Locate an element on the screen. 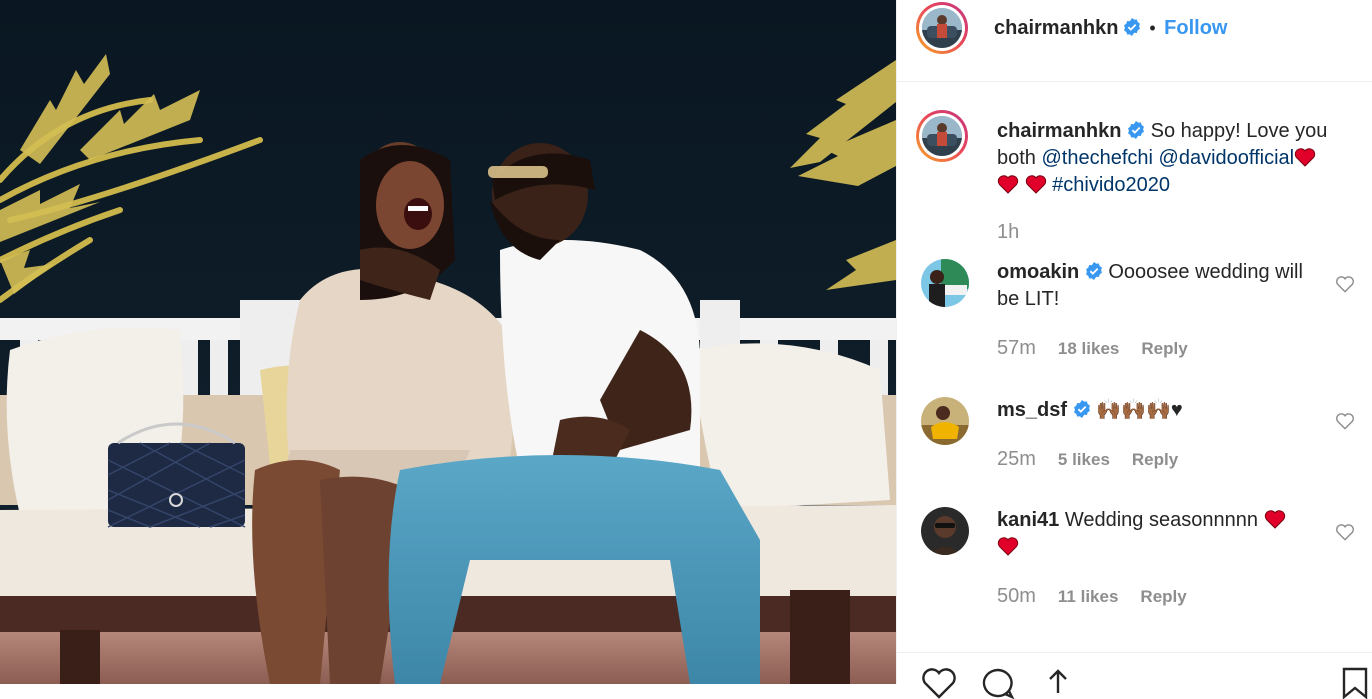 This screenshot has width=1372, height=699. comment-meta: 57m 18 likes Reply is located at coordinates (1092, 348).